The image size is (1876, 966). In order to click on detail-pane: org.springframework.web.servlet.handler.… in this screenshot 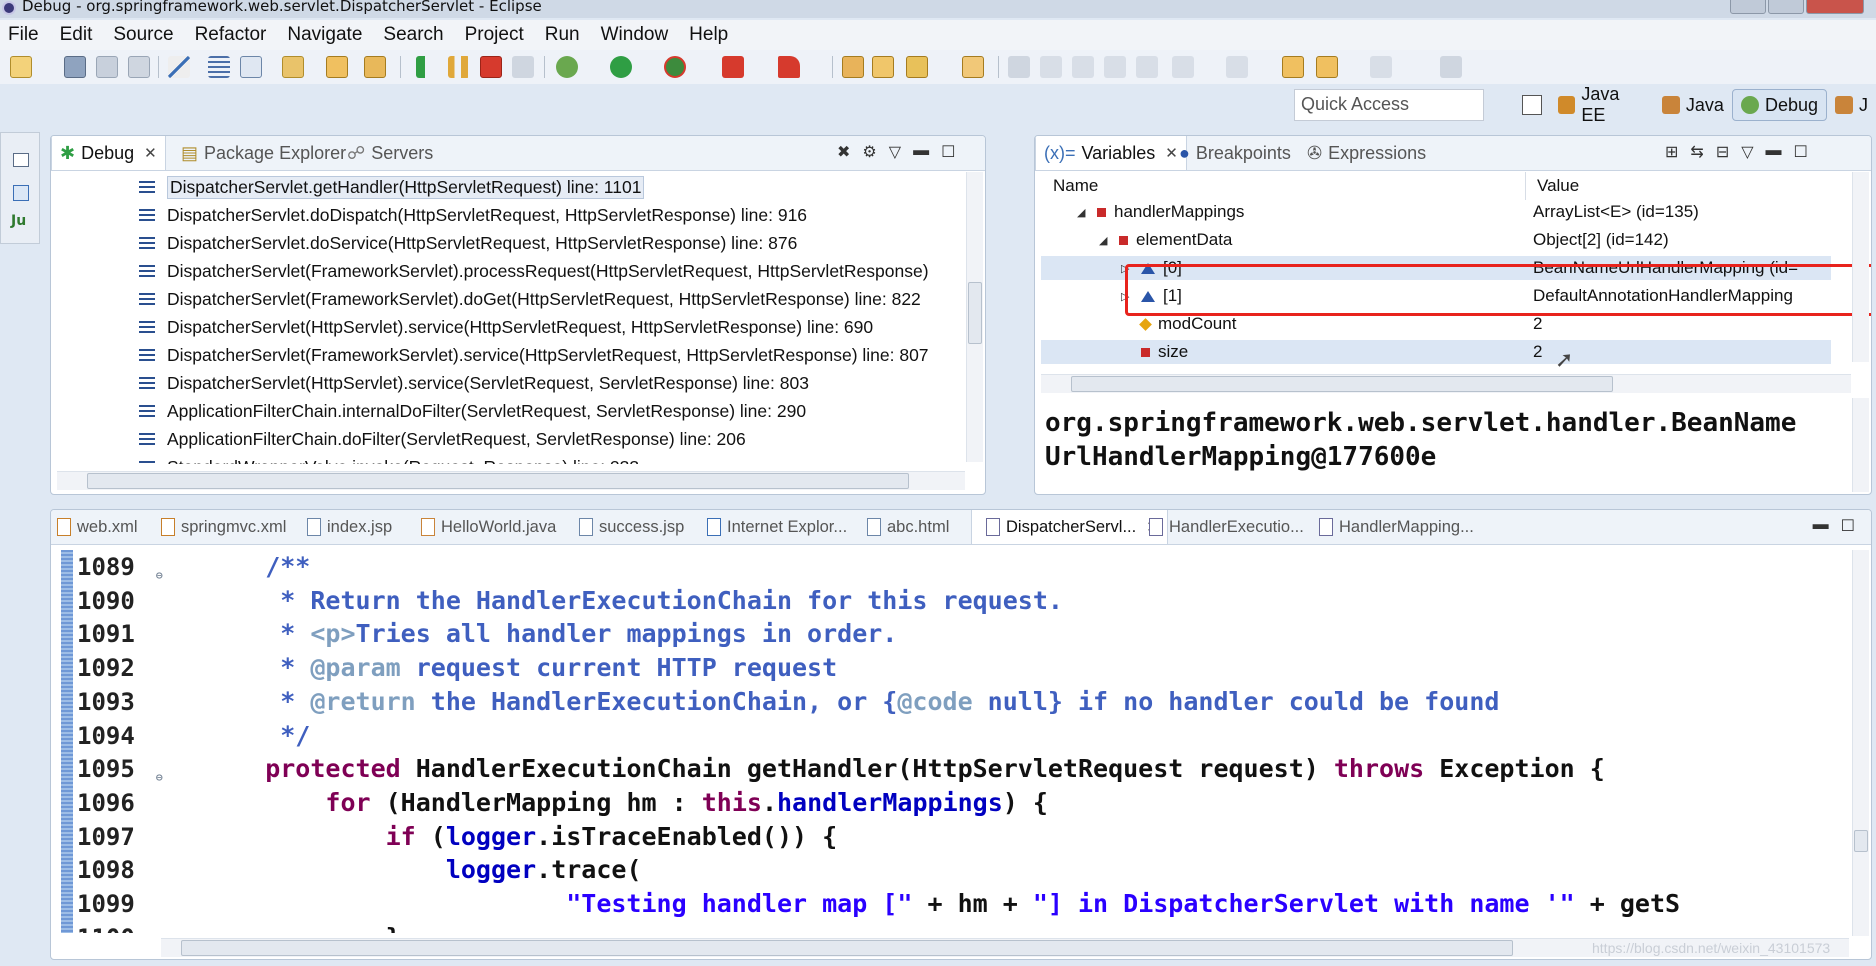, I will do `click(1425, 440)`.